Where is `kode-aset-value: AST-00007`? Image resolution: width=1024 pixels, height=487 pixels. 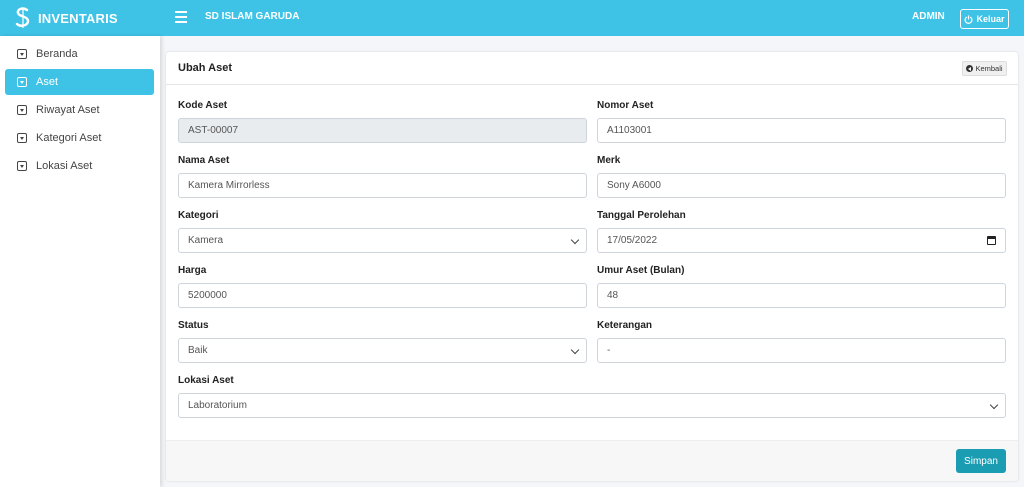
kode-aset-value: AST-00007 is located at coordinates (213, 130).